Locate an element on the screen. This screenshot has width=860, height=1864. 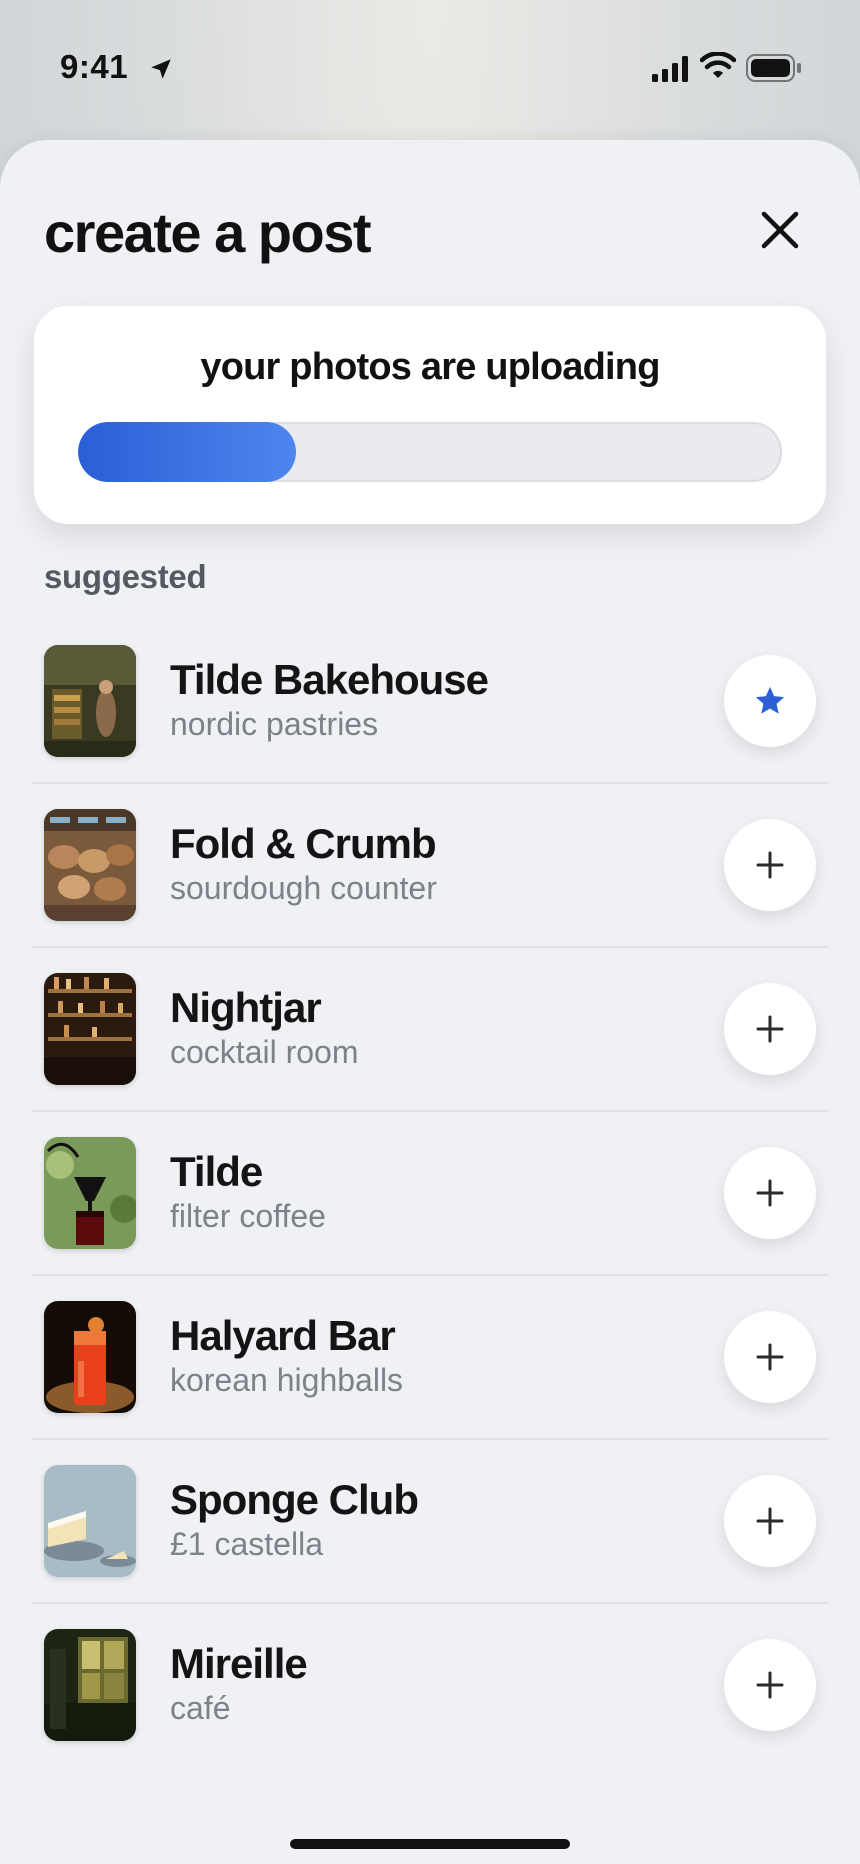
status-bar: 9:41 is located at coordinates (430, 70).